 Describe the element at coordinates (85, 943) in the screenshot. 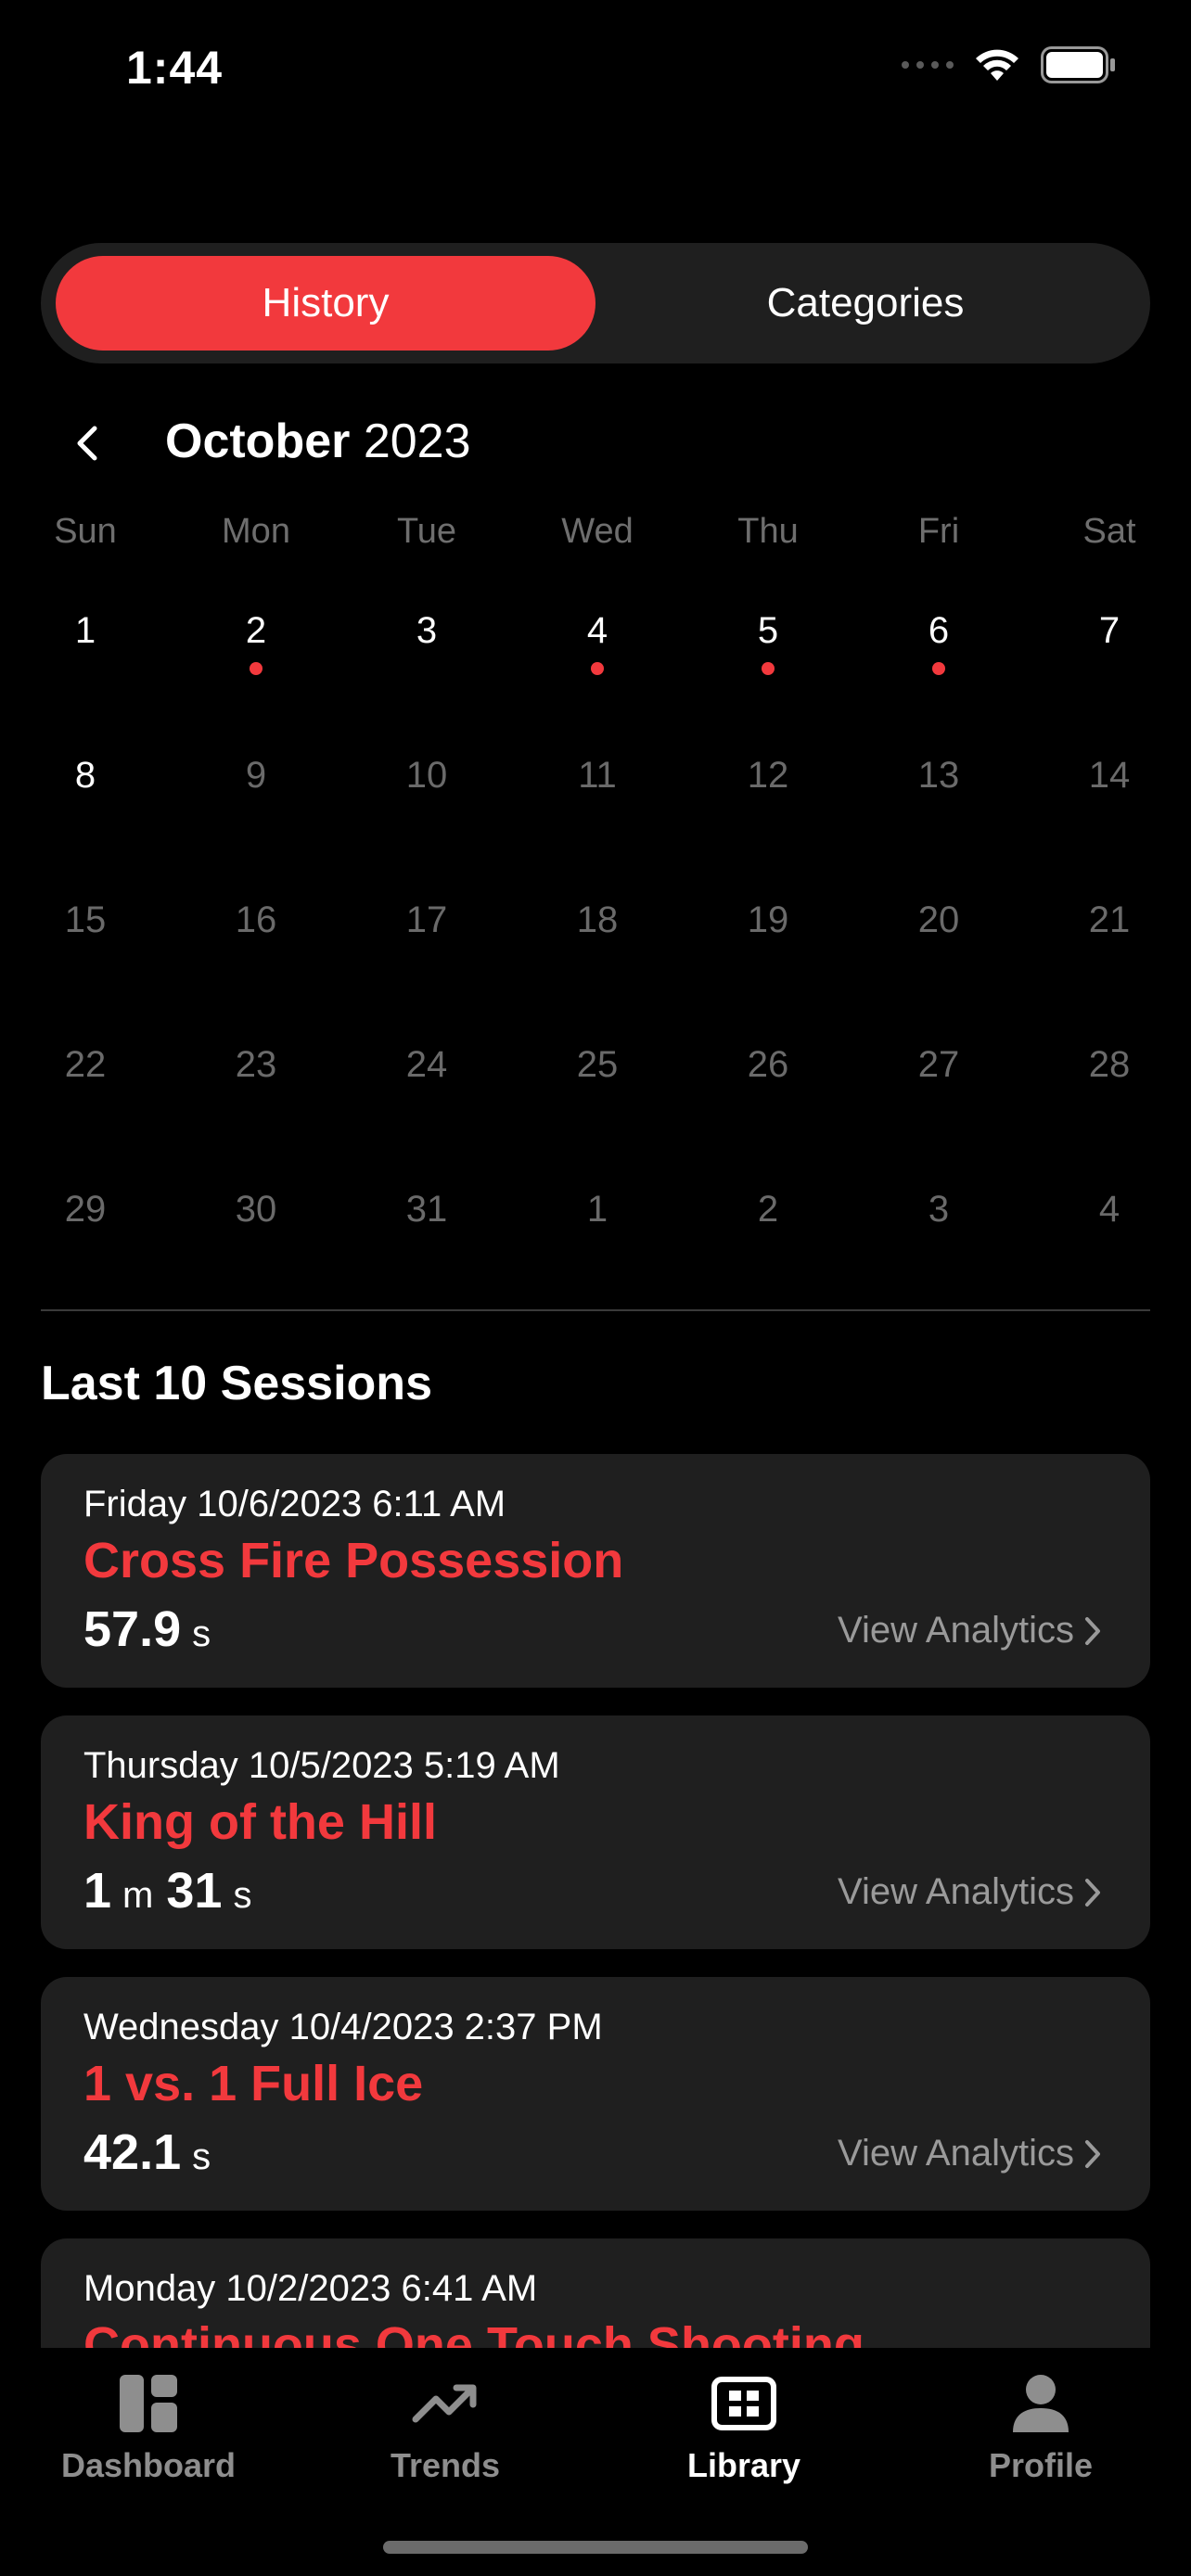

I see `calendar-day: 15` at that location.